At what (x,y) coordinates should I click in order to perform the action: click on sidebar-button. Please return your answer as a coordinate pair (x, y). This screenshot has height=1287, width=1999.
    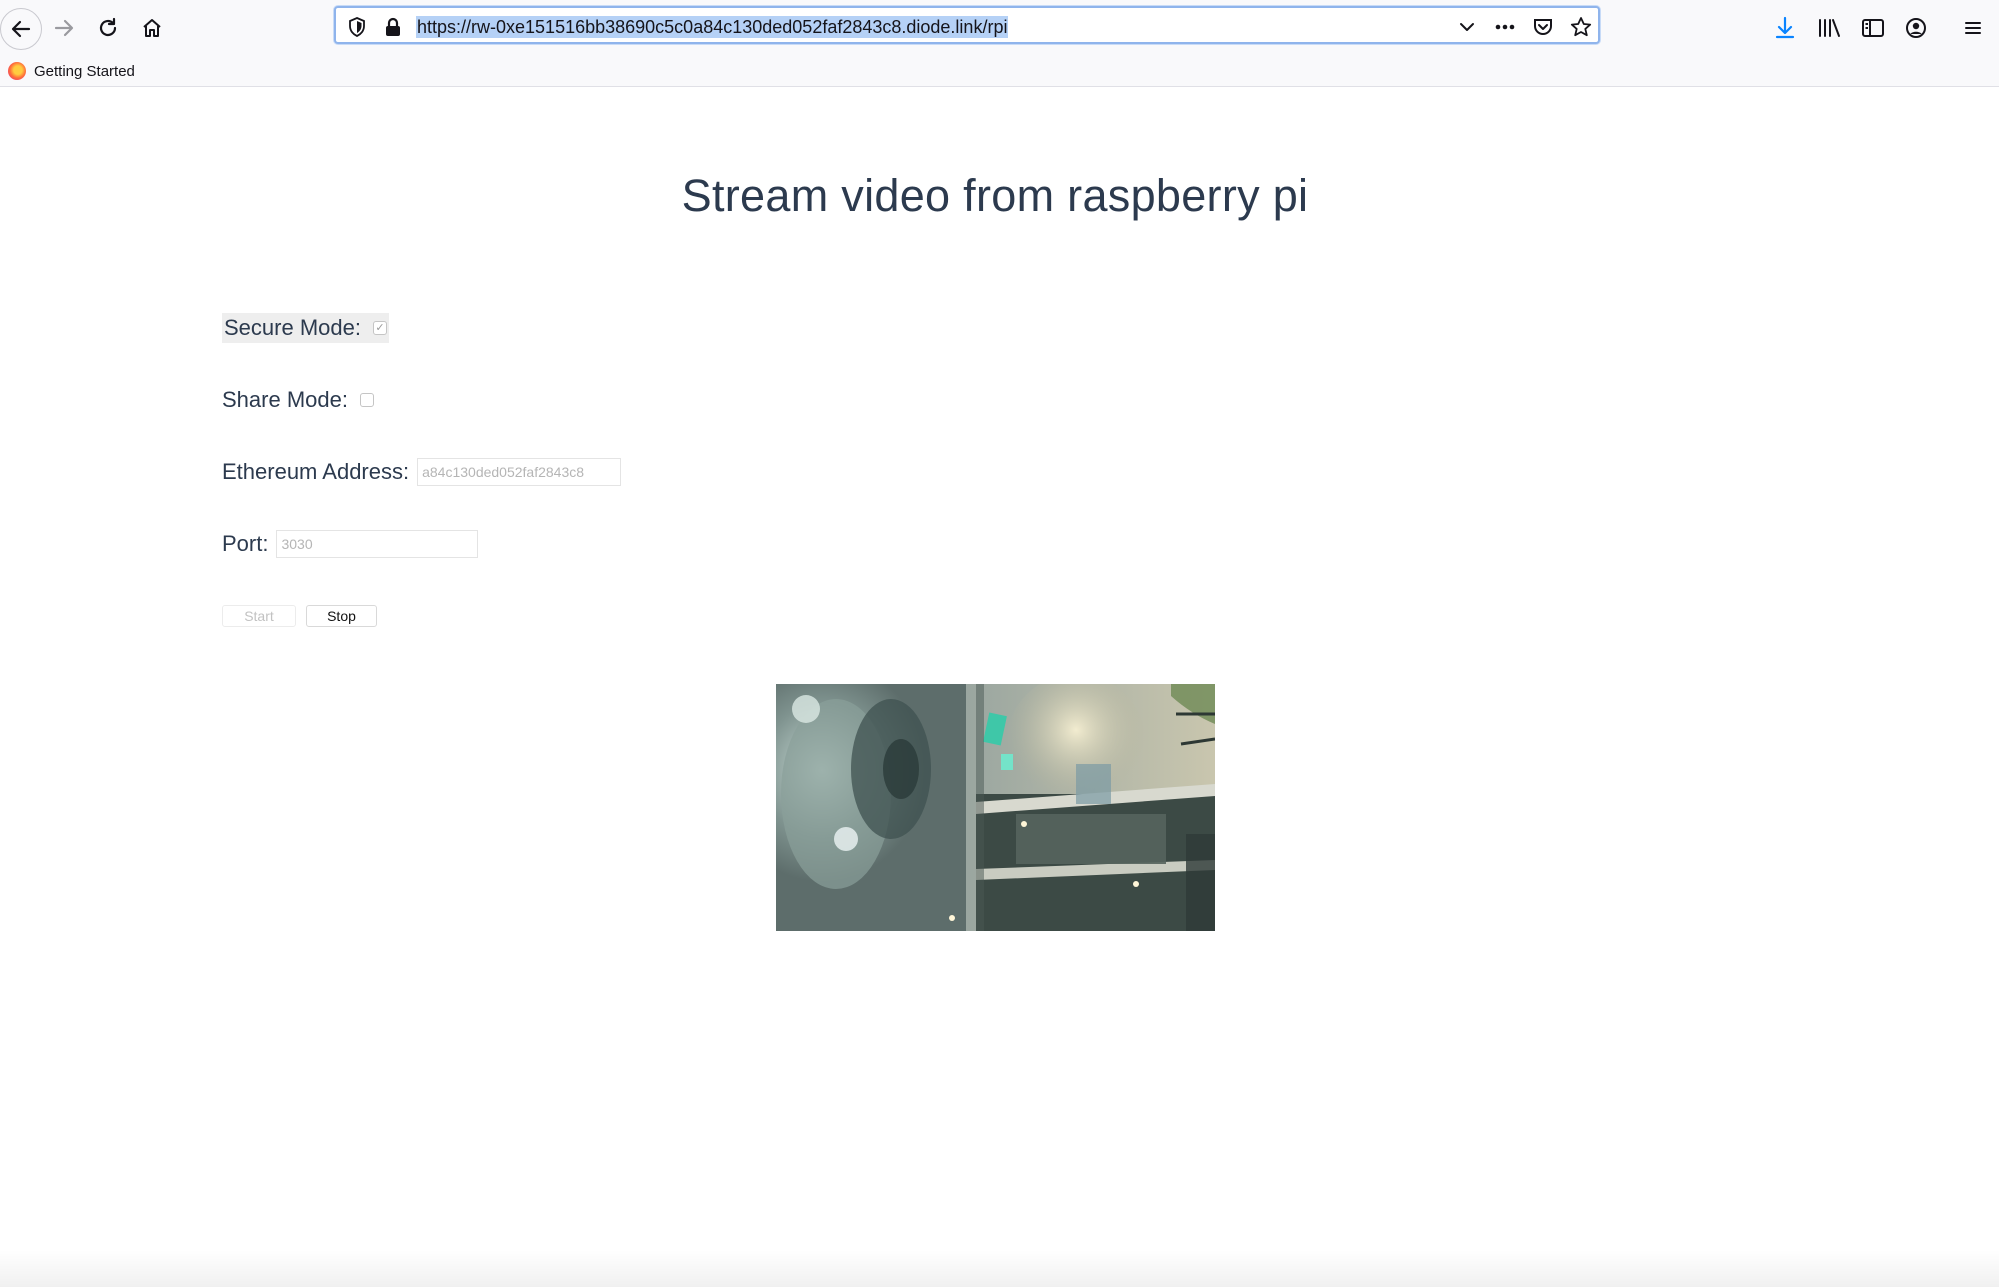
    Looking at the image, I should click on (1873, 28).